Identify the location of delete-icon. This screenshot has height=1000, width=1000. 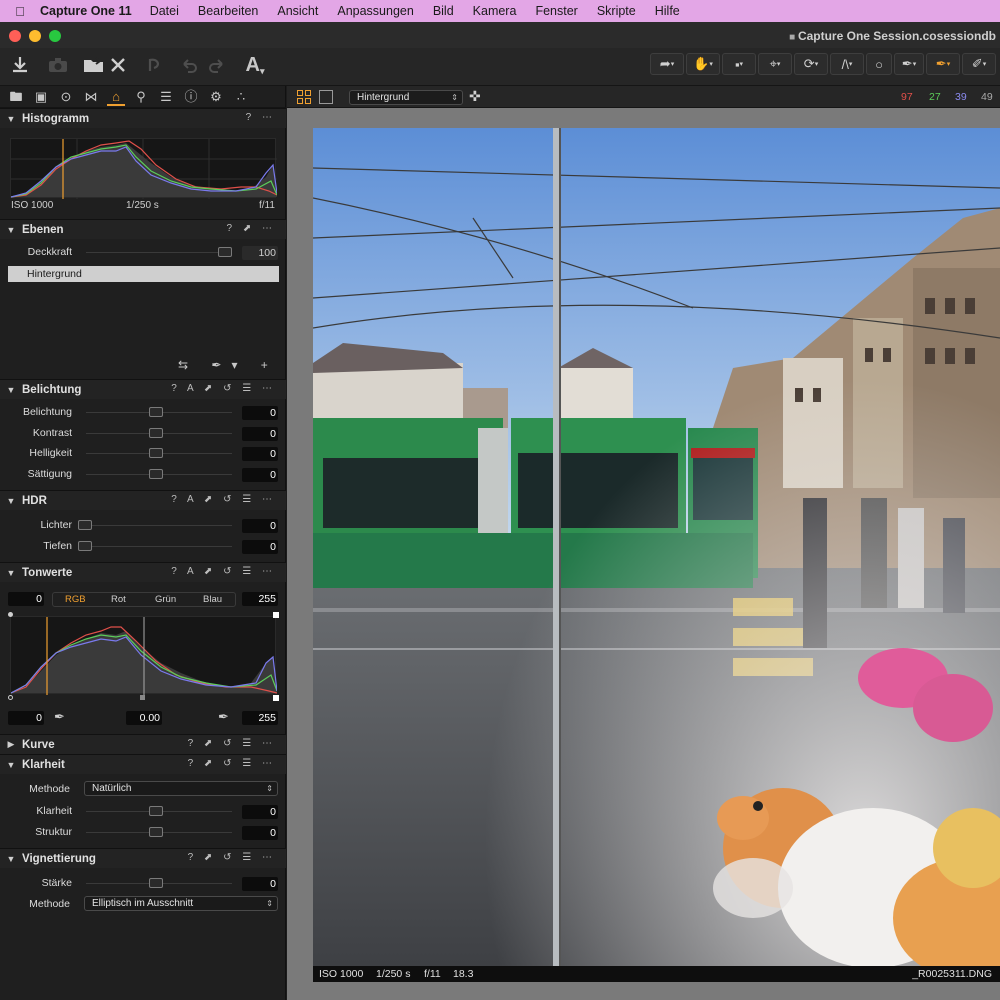
(118, 65).